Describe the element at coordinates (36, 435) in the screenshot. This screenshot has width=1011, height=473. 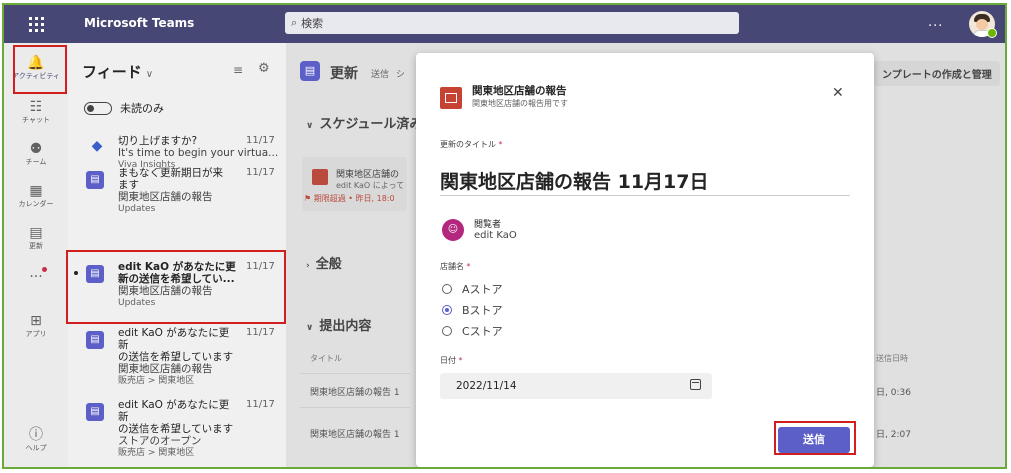
I see `help-icon: ⓘ` at that location.